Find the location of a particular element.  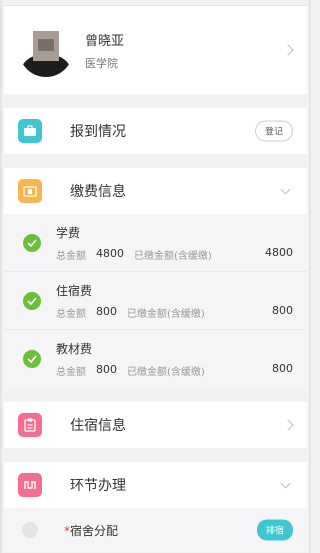

payment-icon is located at coordinates (30, 191).